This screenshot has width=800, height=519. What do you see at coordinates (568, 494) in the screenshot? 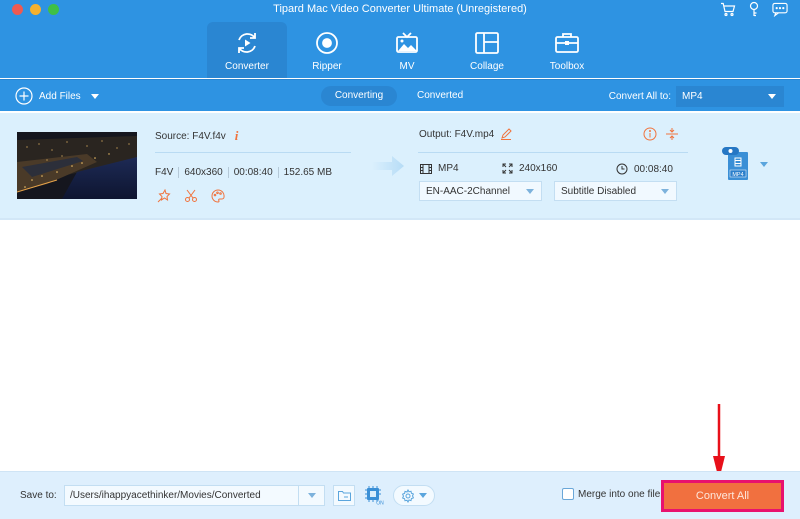
I see `merge-checkbox-box` at bounding box center [568, 494].